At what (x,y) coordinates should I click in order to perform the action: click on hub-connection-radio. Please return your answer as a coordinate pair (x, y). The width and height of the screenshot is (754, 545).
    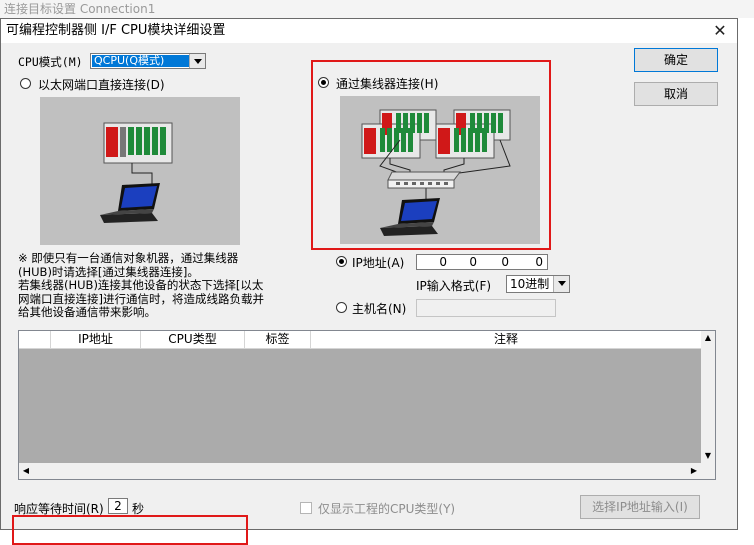
    Looking at the image, I should click on (323, 82).